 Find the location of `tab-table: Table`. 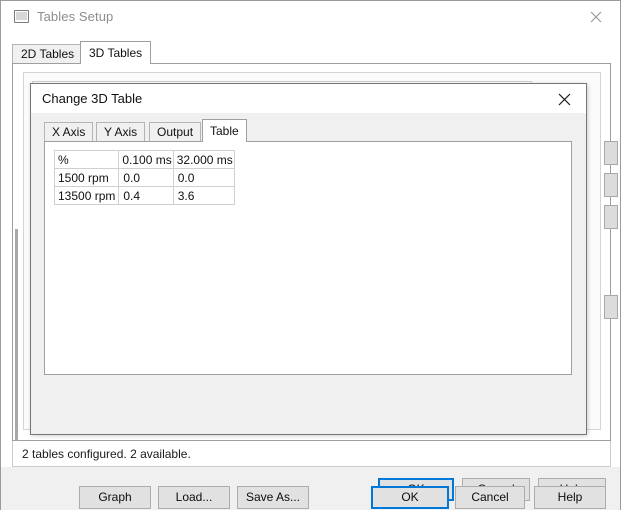

tab-table: Table is located at coordinates (224, 130).